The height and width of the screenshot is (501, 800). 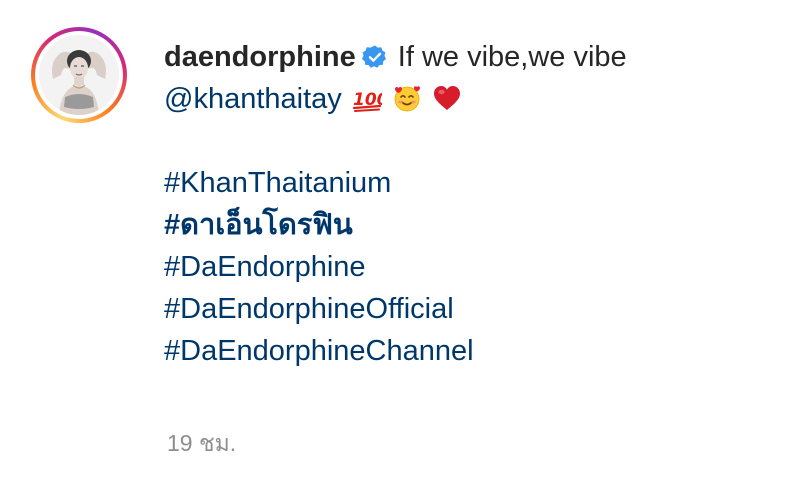 I want to click on hashtag-daendorphineofficial: #DaEndorphineOfficial, so click(x=474, y=309).